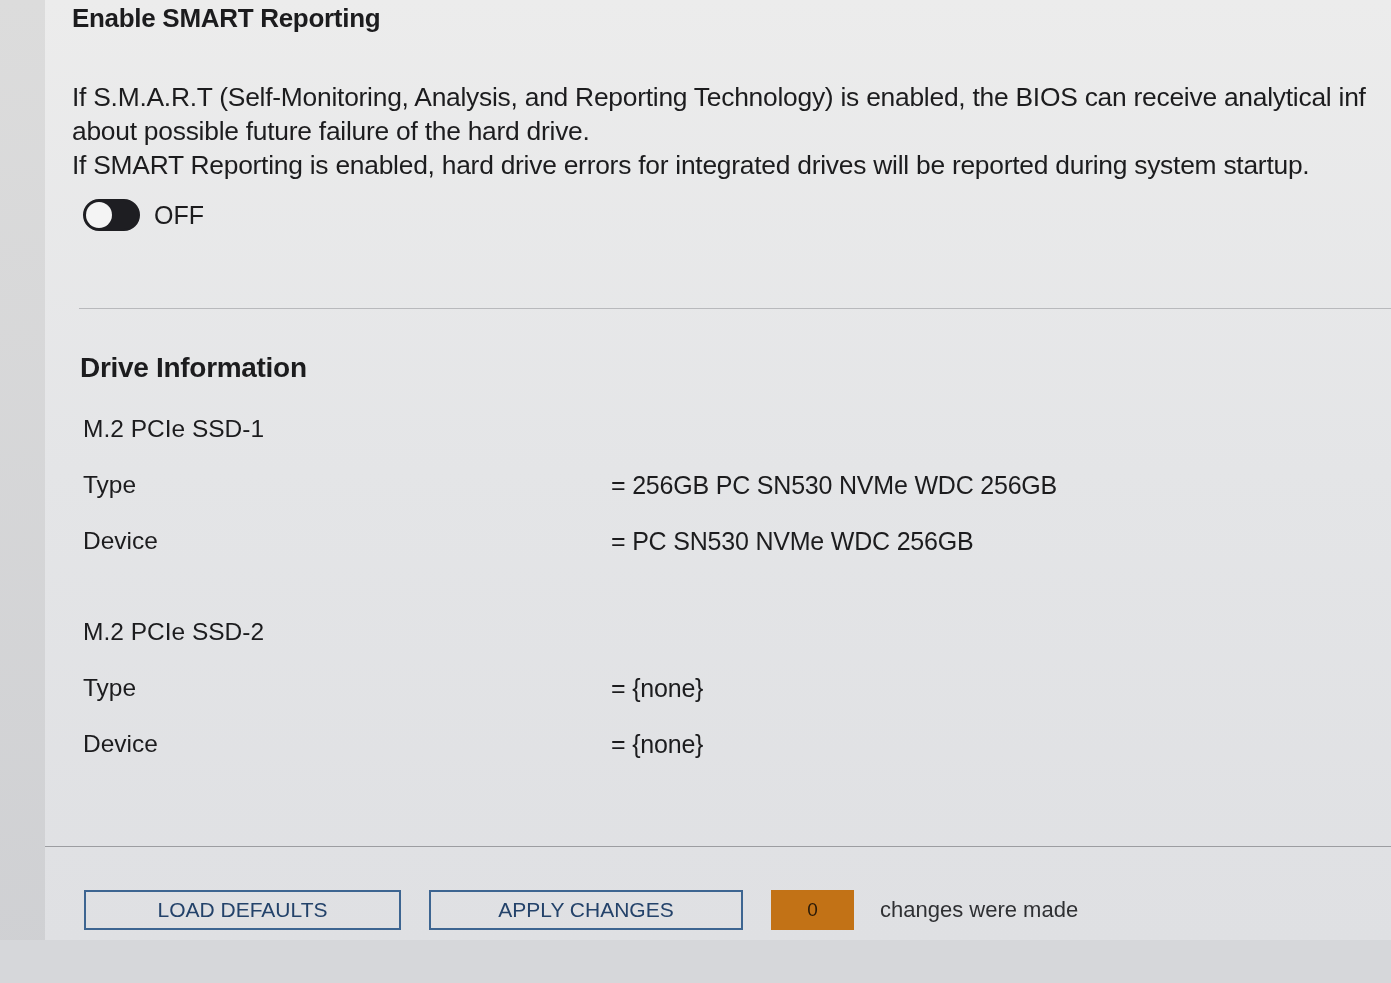  What do you see at coordinates (792, 541) in the screenshot?
I see `field-value: = PC SN530 NVMe WDC 256GB` at bounding box center [792, 541].